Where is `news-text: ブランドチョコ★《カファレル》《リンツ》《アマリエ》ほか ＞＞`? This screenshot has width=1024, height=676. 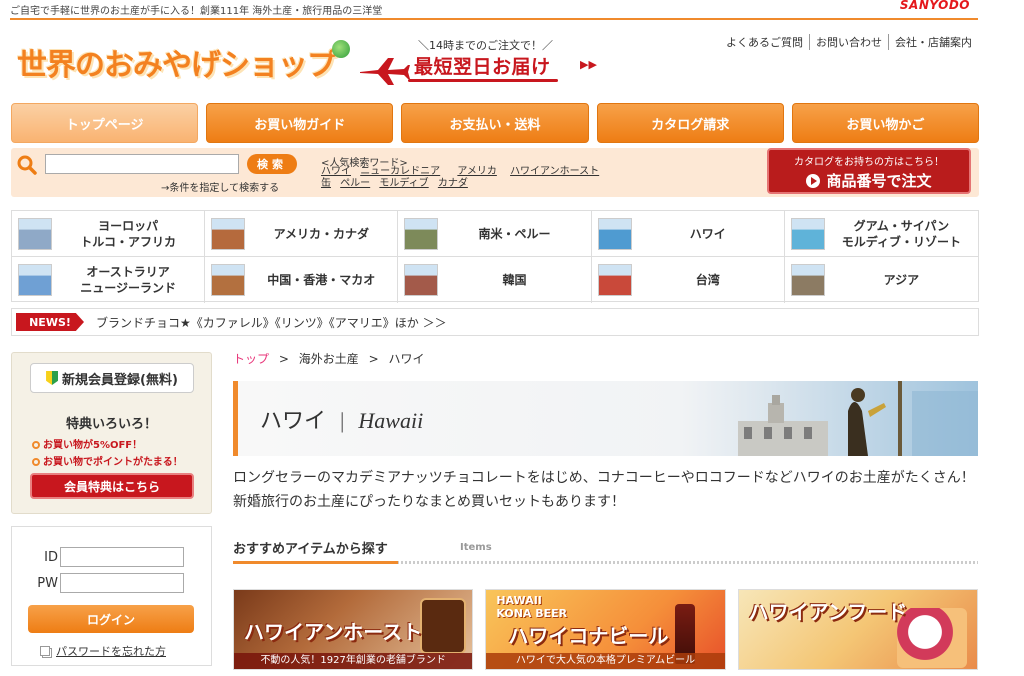 news-text: ブランドチョコ★《カファレル》《リンツ》《アマリエ》ほか ＞＞ is located at coordinates (271, 322).